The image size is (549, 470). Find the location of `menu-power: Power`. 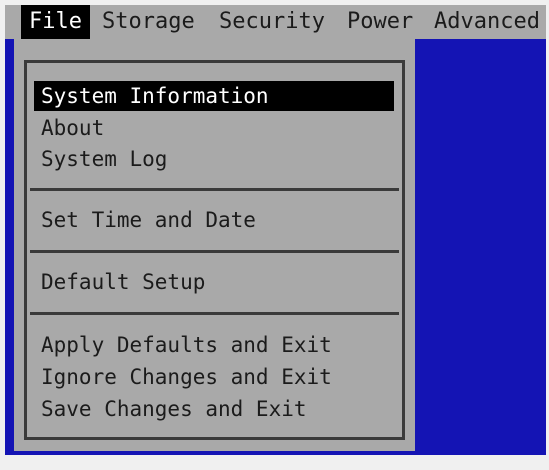

menu-power: Power is located at coordinates (380, 22).